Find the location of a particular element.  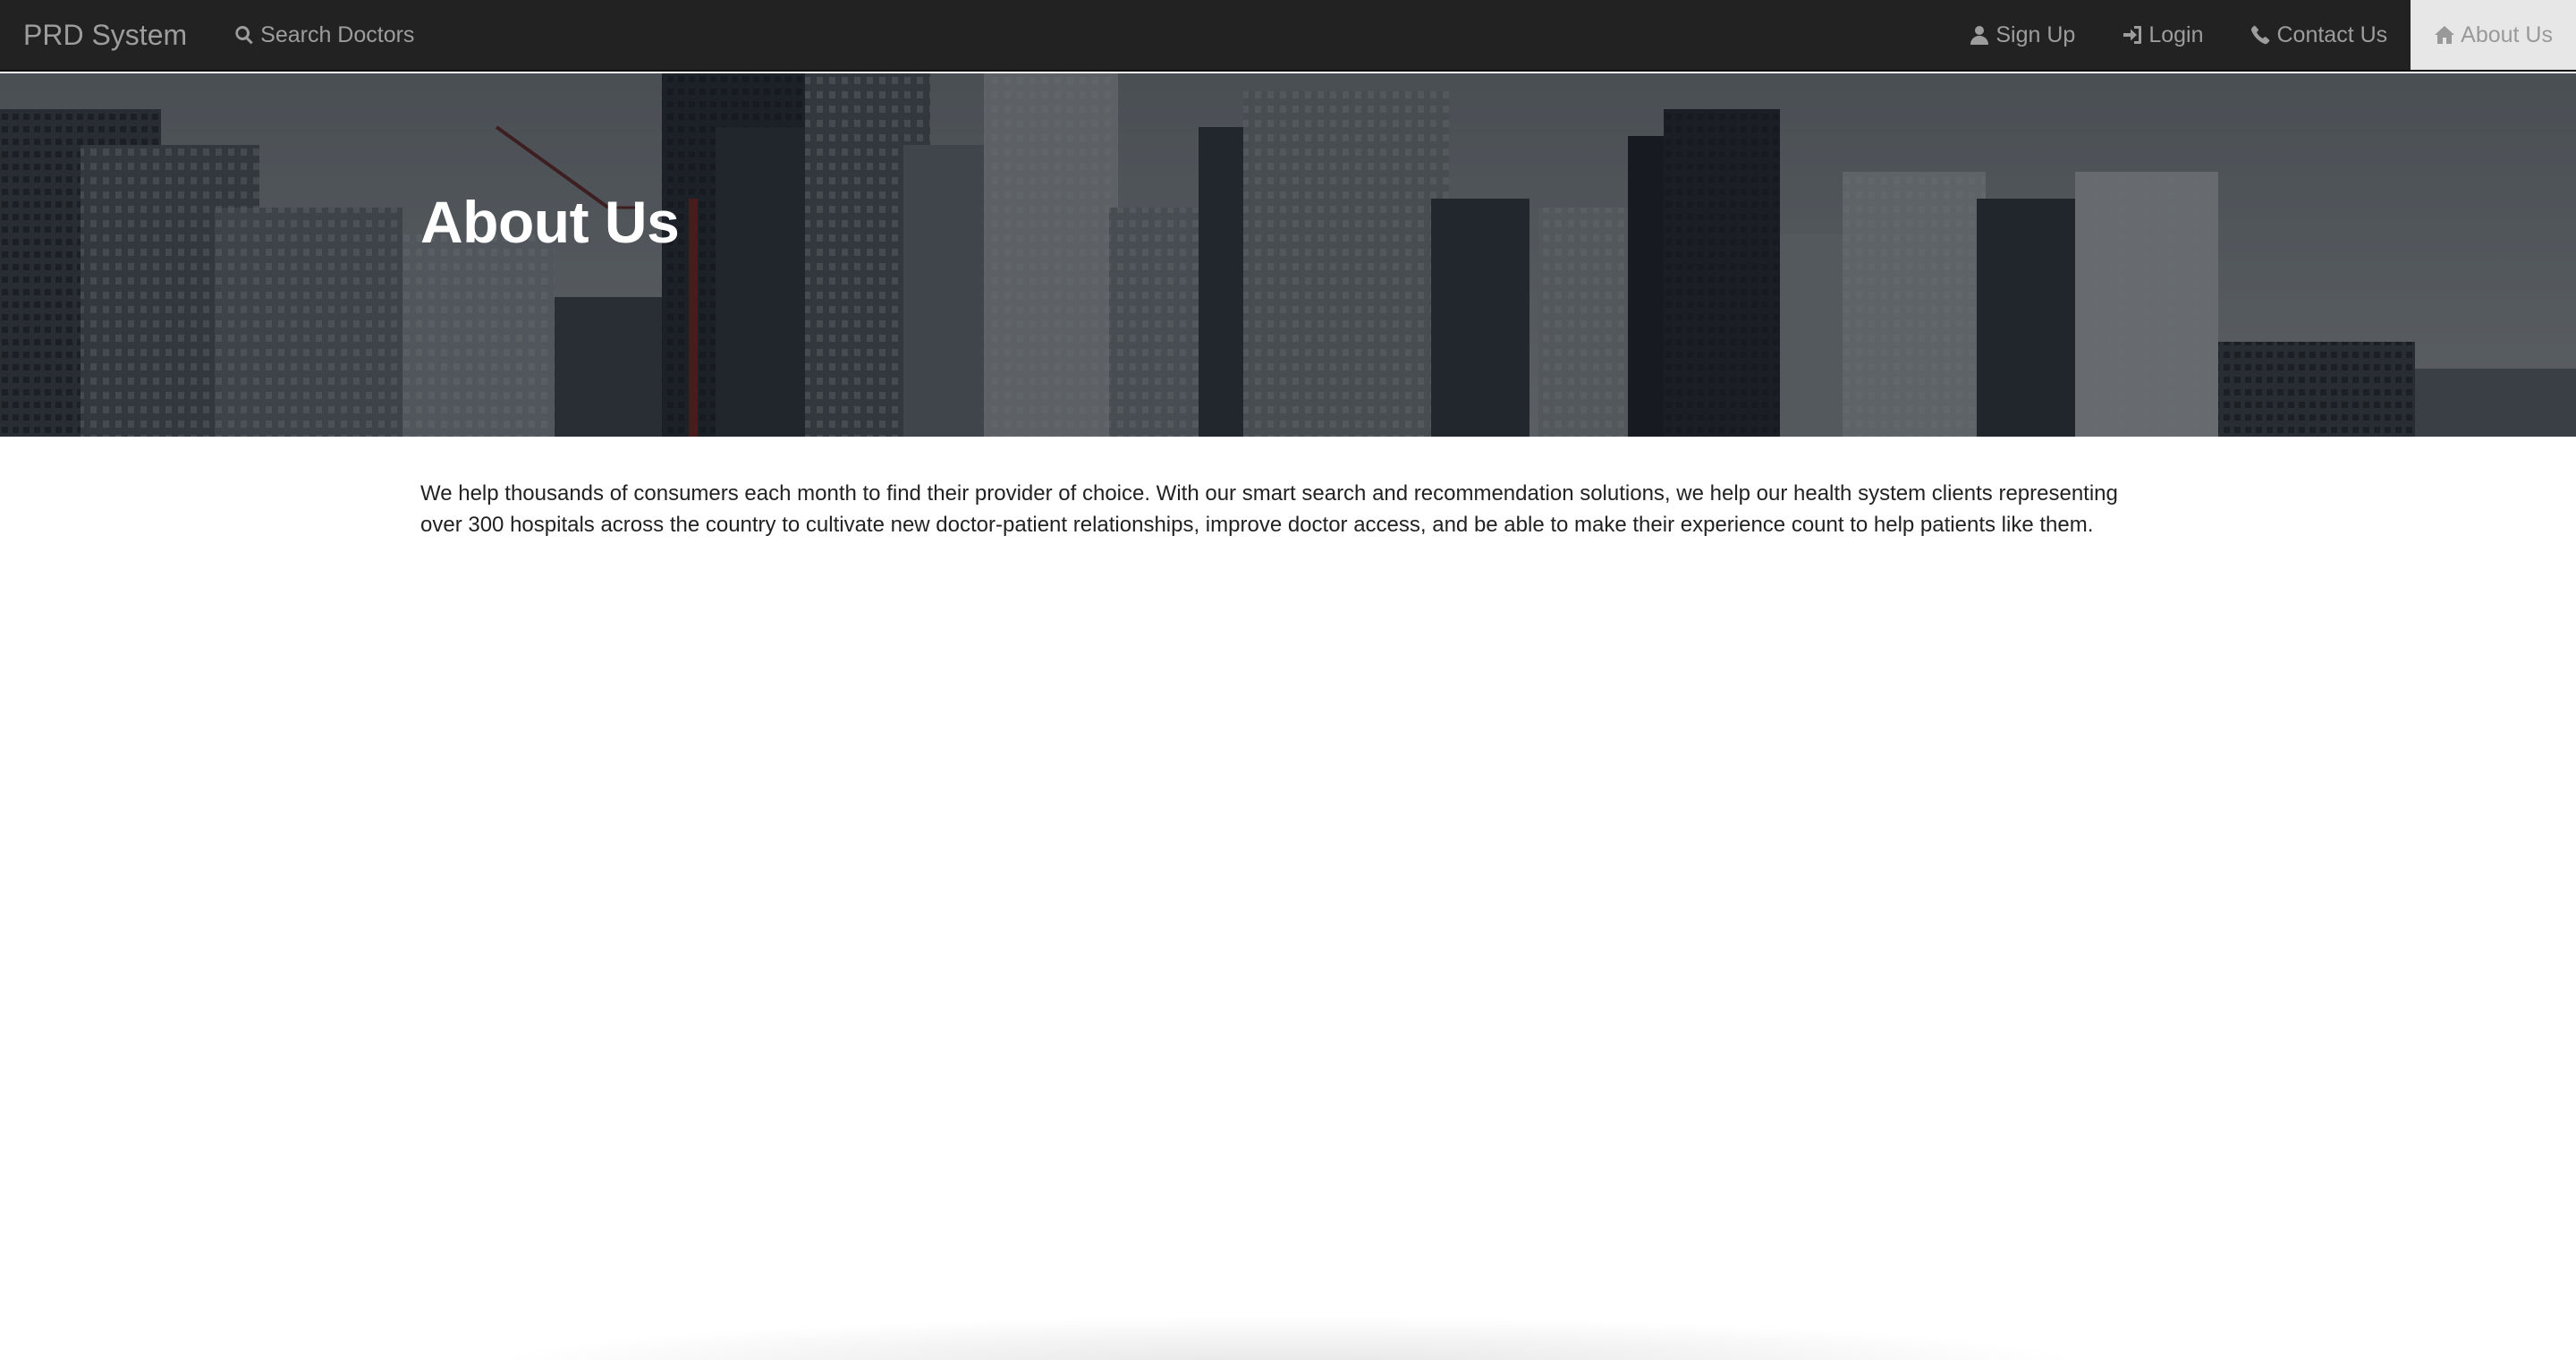

home-icon is located at coordinates (2444, 35).